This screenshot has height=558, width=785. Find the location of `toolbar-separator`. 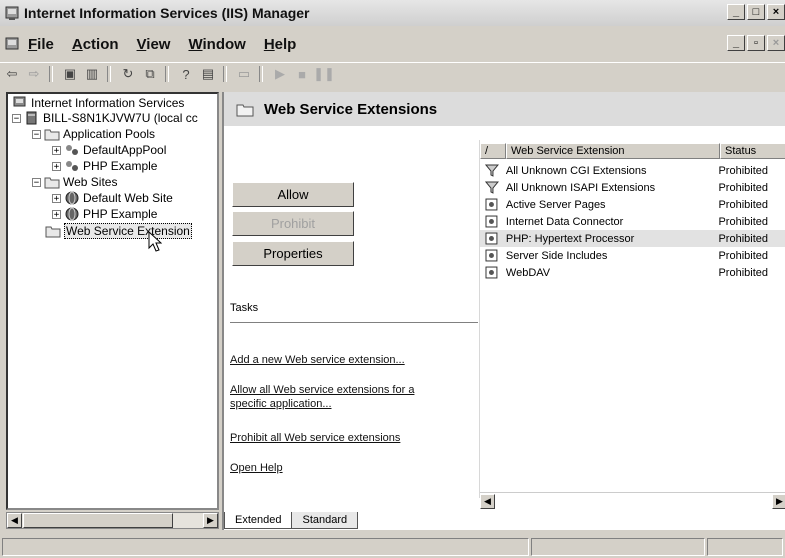

toolbar-separator is located at coordinates (51, 74).